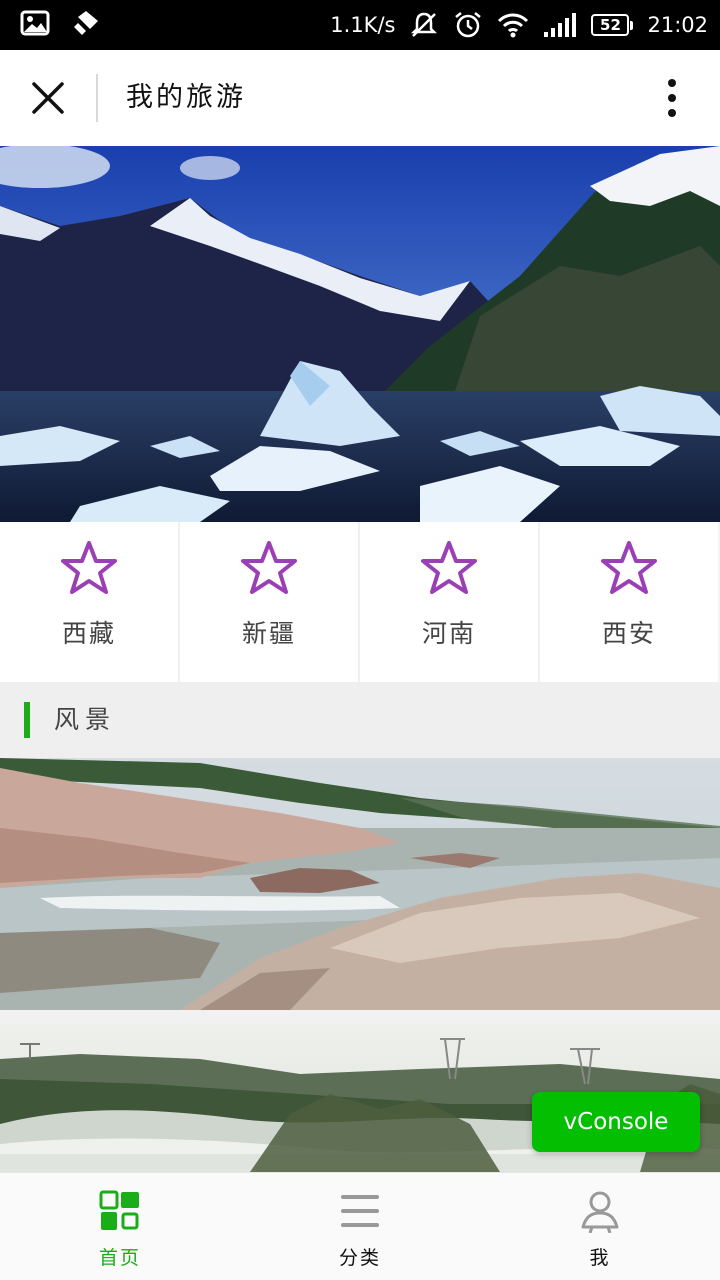  Describe the element at coordinates (672, 98) in the screenshot. I see `more-vertical-icon` at that location.